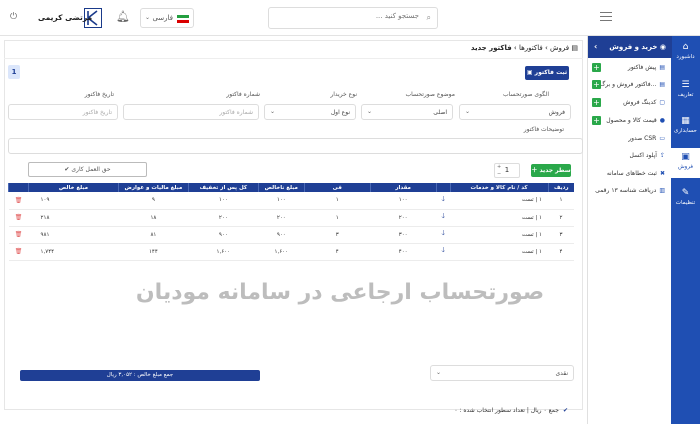 The image size is (700, 424). Describe the element at coordinates (596, 120) in the screenshot. I see `add-price-icon: +` at that location.